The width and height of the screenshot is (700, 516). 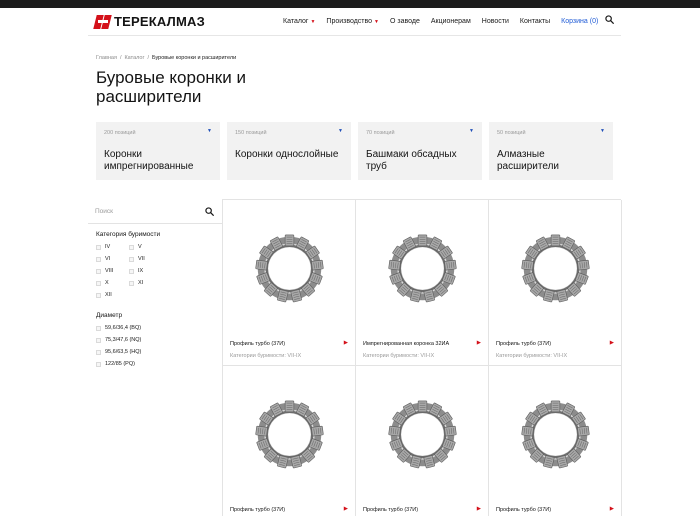 I want to click on category-card: 200 позиций ▼ Коронки импрегнированные, so click(x=158, y=151).